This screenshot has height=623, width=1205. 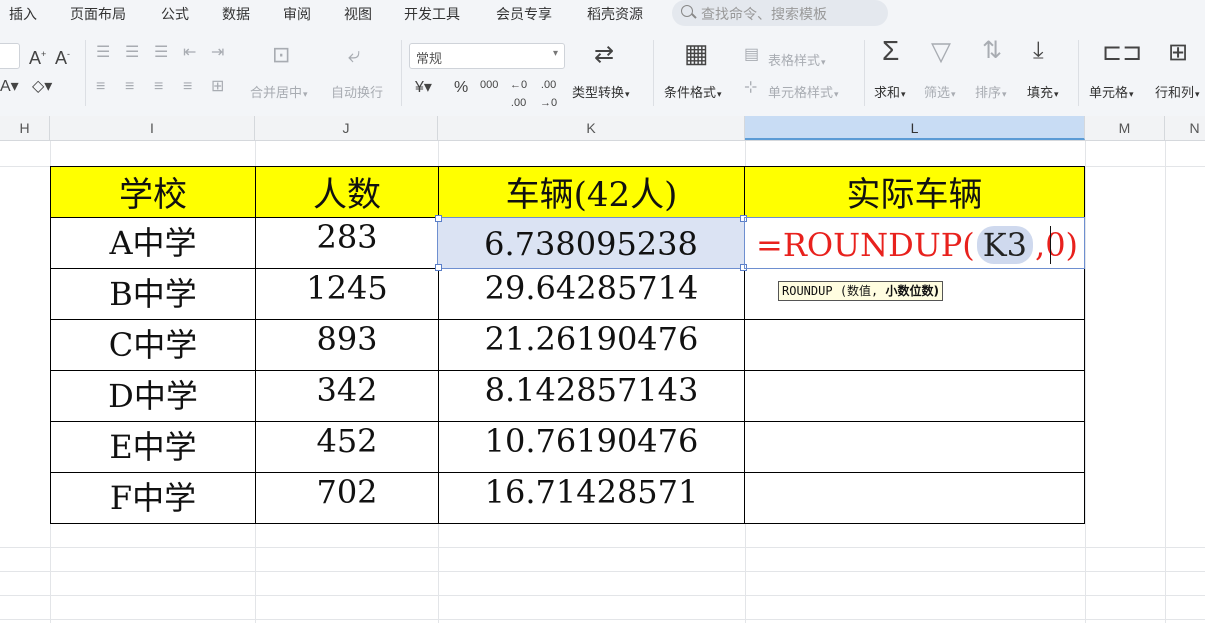 What do you see at coordinates (347, 447) in the screenshot?
I see `table-cell-count: 452` at bounding box center [347, 447].